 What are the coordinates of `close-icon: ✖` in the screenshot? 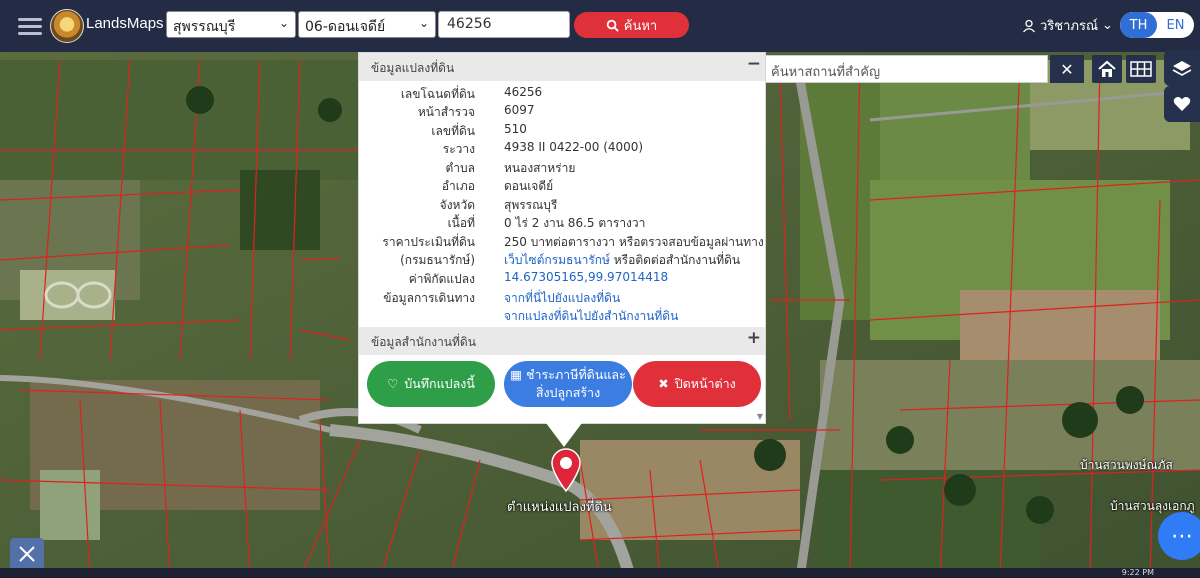 It's located at (663, 383).